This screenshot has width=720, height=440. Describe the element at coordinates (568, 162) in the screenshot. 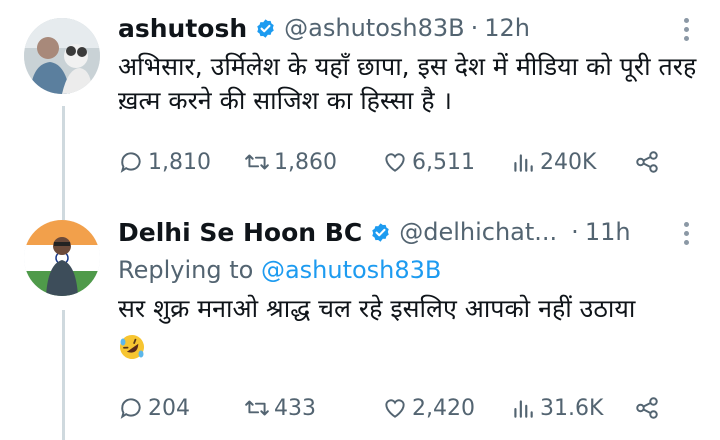

I see `view-count: 240K` at that location.